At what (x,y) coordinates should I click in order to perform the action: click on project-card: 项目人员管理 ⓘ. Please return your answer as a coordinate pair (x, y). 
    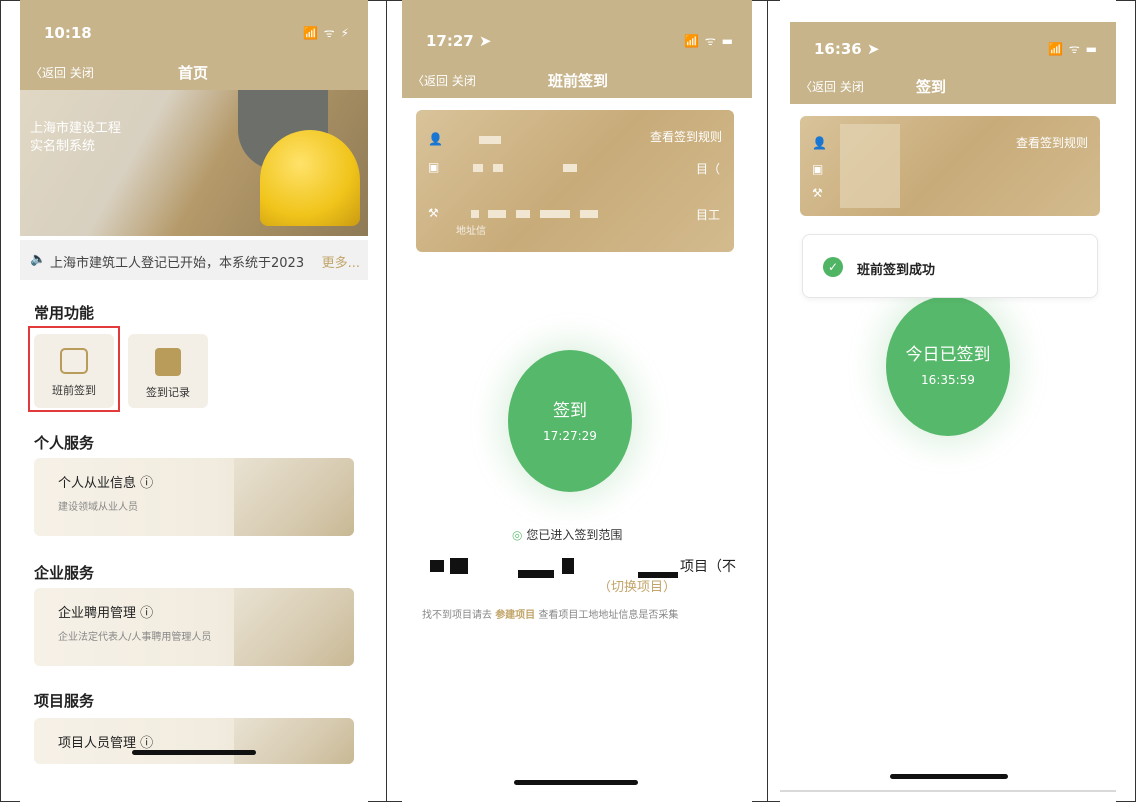
    Looking at the image, I should click on (194, 741).